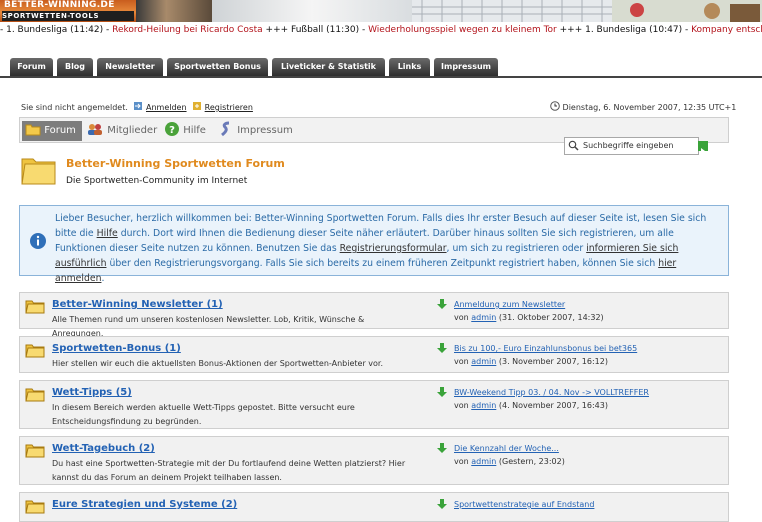 This screenshot has height=522, width=762. What do you see at coordinates (103, 278) in the screenshot?
I see `notice-text-segment: .` at bounding box center [103, 278].